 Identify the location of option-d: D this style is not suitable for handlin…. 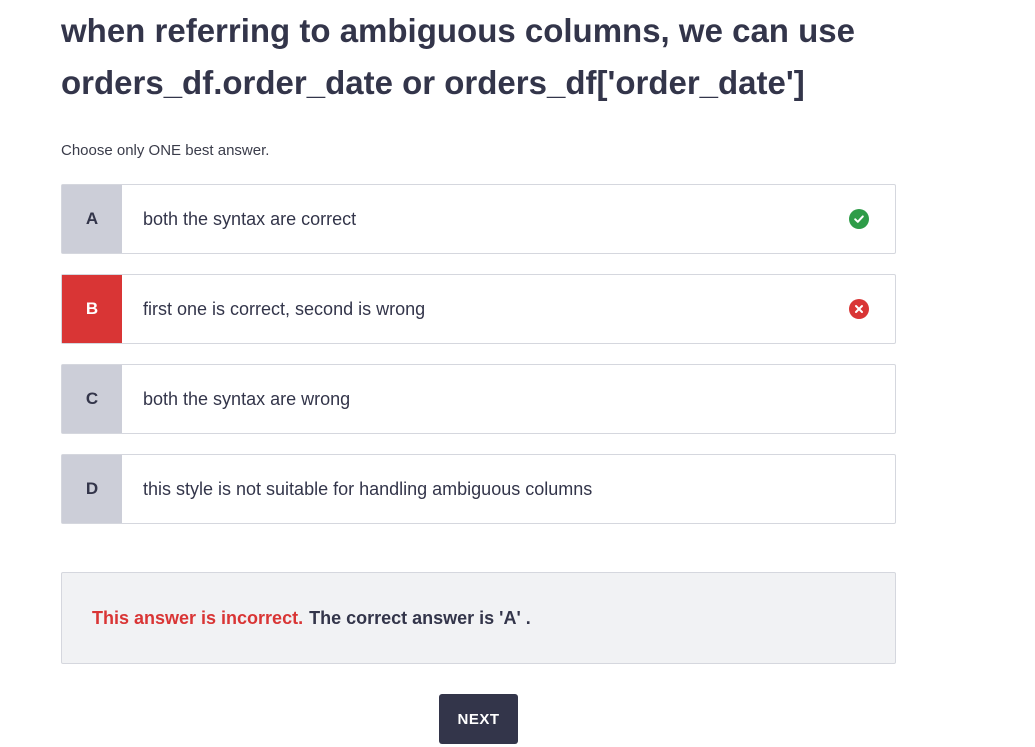
(478, 489).